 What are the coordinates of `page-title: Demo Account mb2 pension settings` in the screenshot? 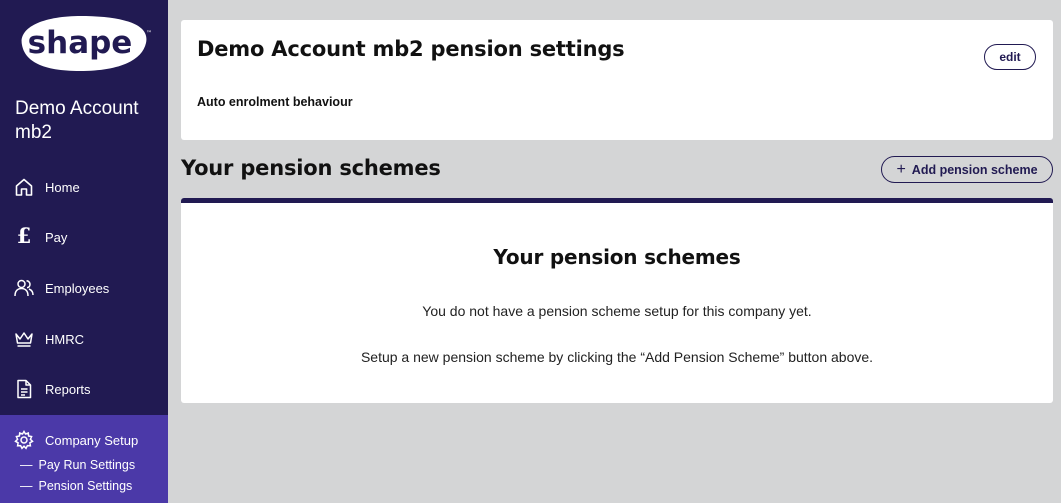 It's located at (411, 49).